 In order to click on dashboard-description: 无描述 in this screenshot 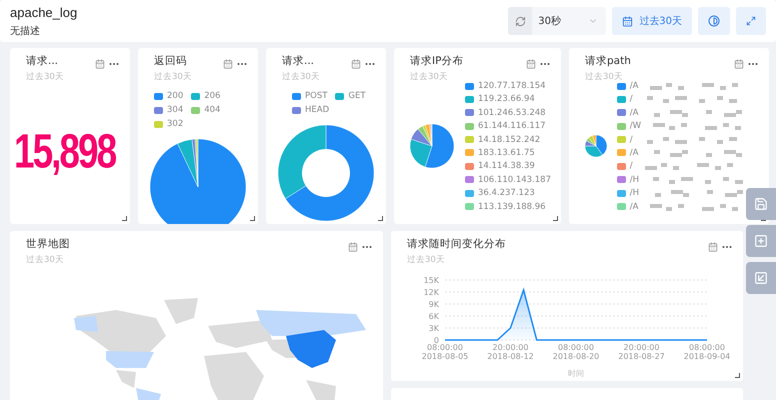, I will do `click(25, 31)`.